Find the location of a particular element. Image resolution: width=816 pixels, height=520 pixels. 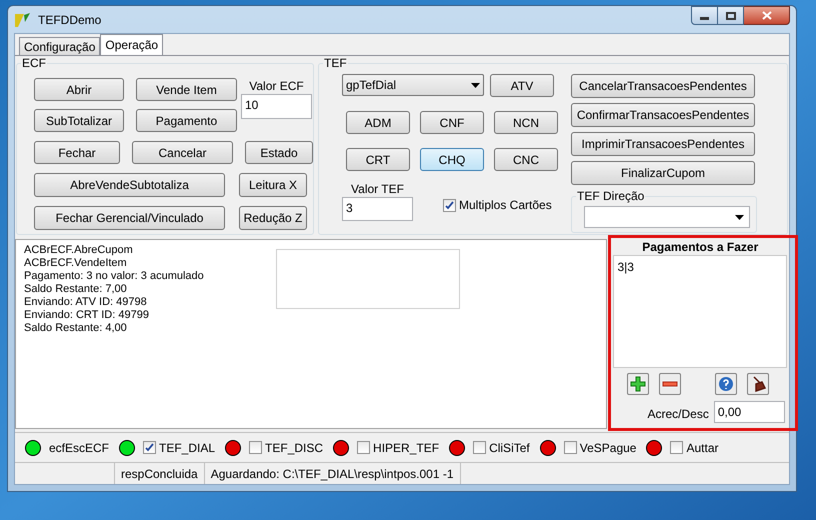

push-button: ATV is located at coordinates (522, 85).